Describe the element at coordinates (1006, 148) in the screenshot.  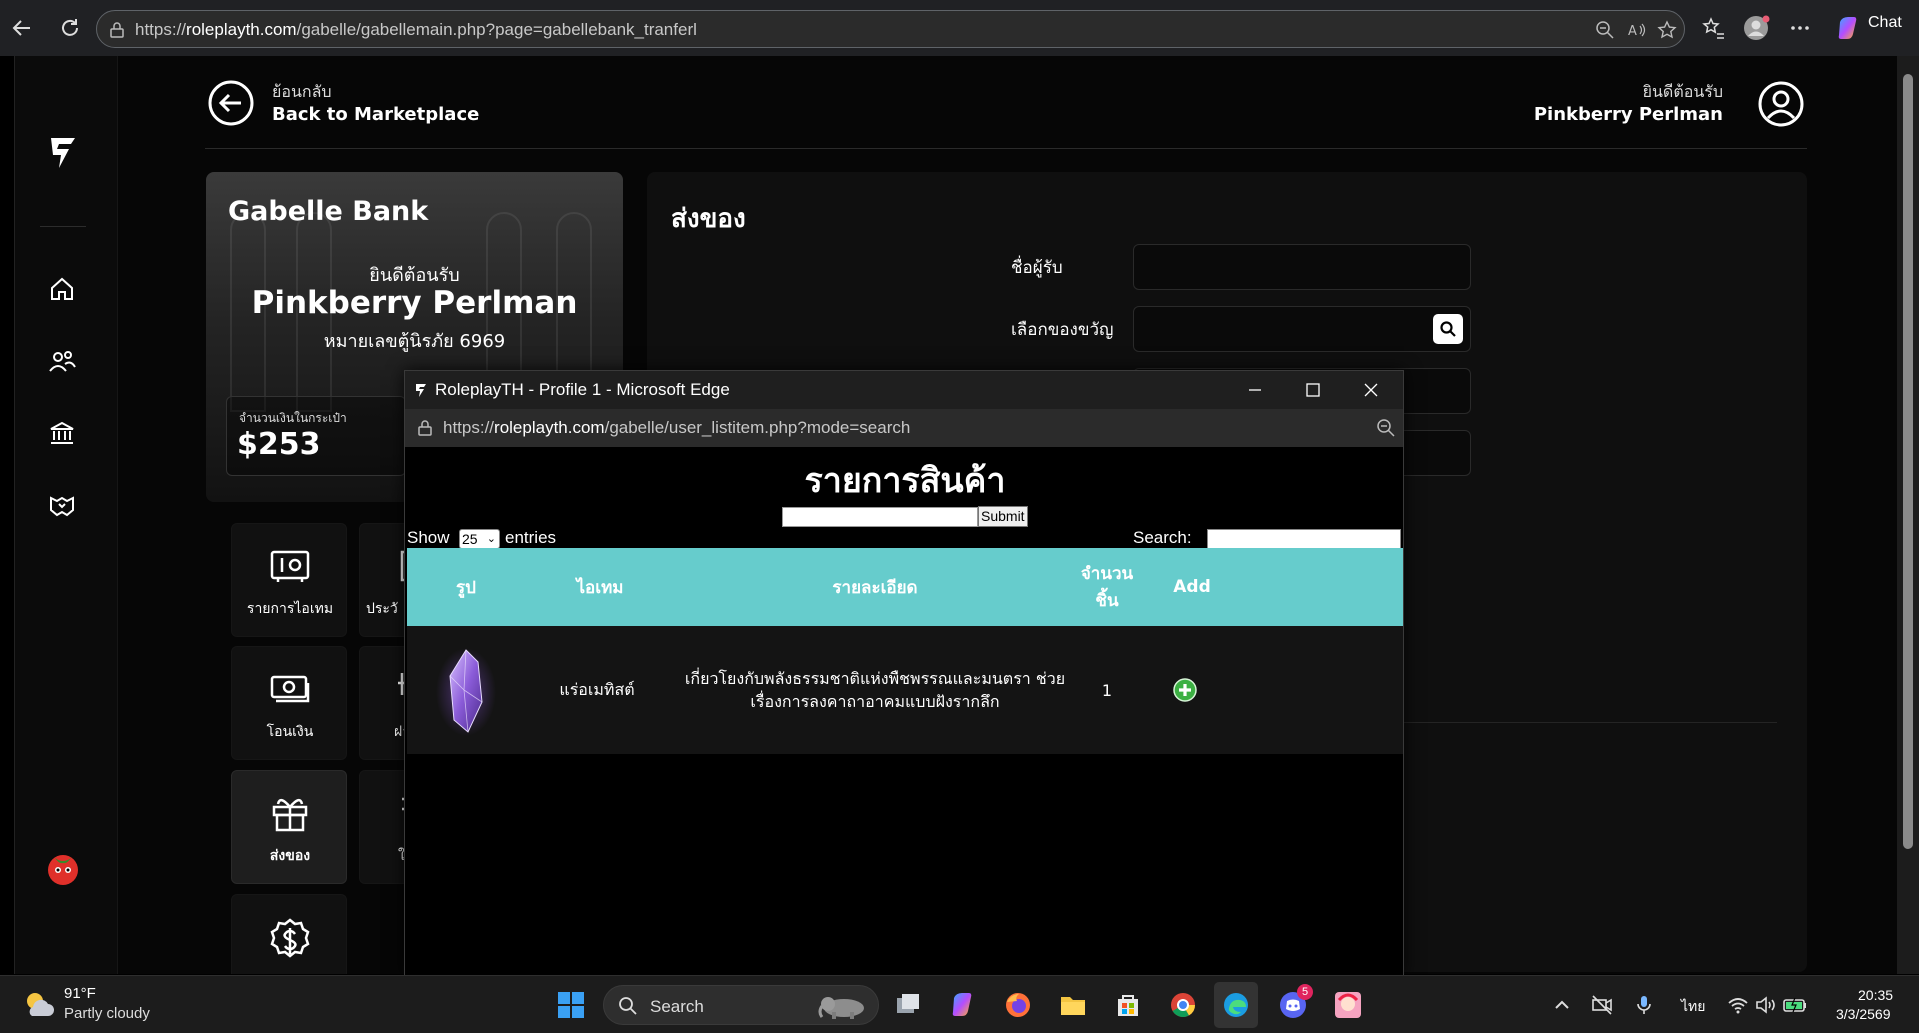
I see `header-divider` at that location.